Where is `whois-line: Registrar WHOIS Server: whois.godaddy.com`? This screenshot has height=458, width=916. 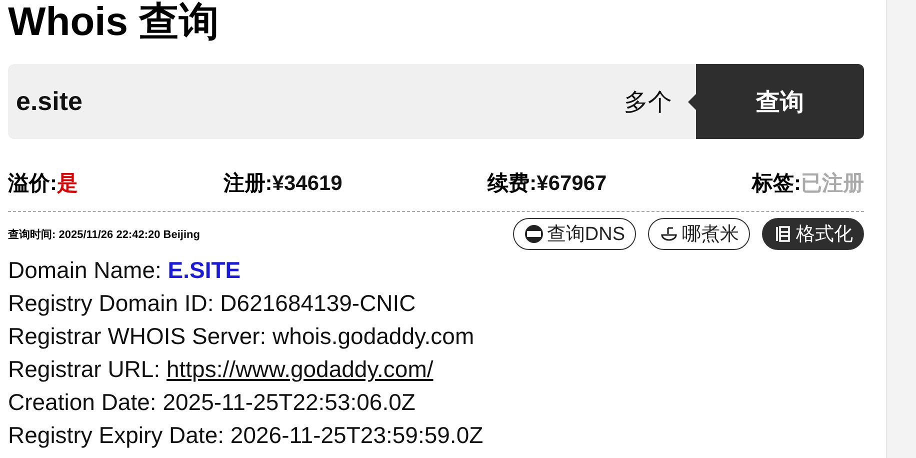 whois-line: Registrar WHOIS Server: whois.godaddy.com is located at coordinates (242, 336).